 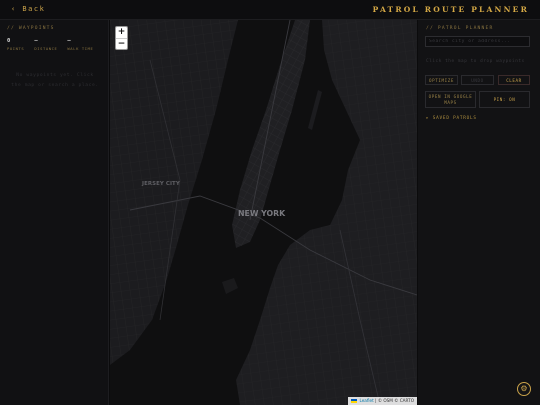 What do you see at coordinates (9, 41) in the screenshot?
I see `stat-points-value: 0` at bounding box center [9, 41].